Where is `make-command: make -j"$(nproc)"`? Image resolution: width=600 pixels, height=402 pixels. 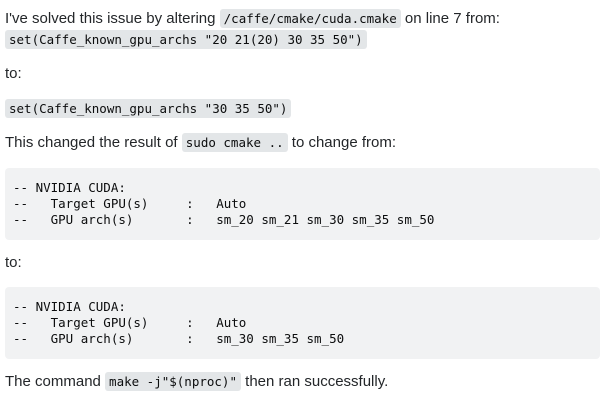 make-command: make -j"$(nproc)" is located at coordinates (173, 381).